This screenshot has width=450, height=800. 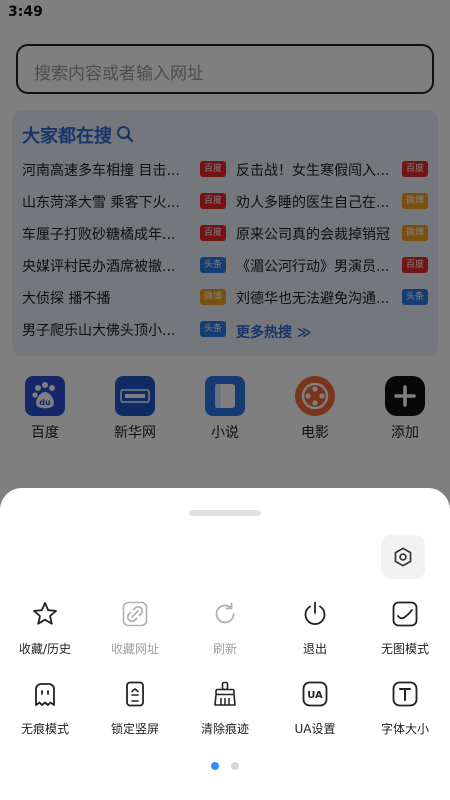 I want to click on menu-label: 刷新, so click(x=224, y=649).